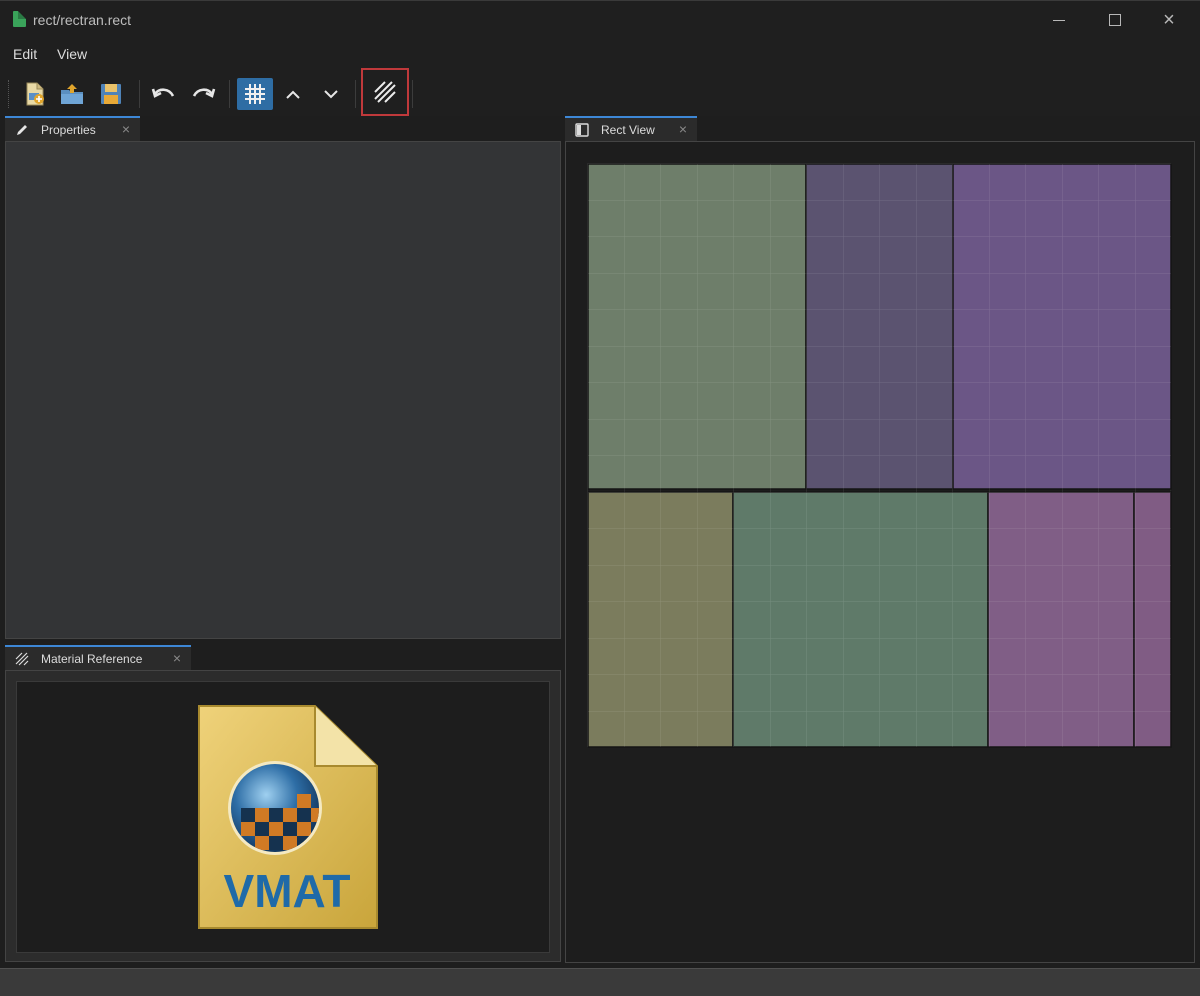 The height and width of the screenshot is (996, 1200). Describe the element at coordinates (600, 982) in the screenshot. I see `status-bar` at that location.